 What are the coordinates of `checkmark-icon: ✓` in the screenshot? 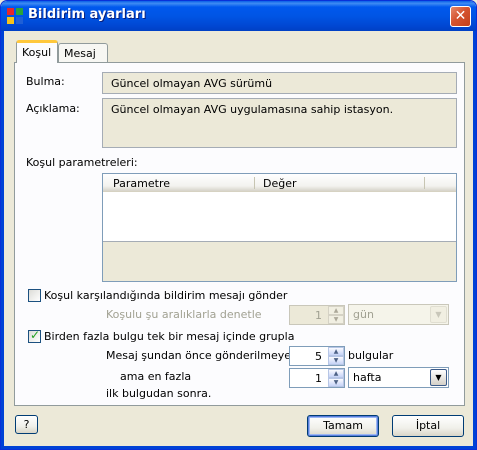 It's located at (35, 335).